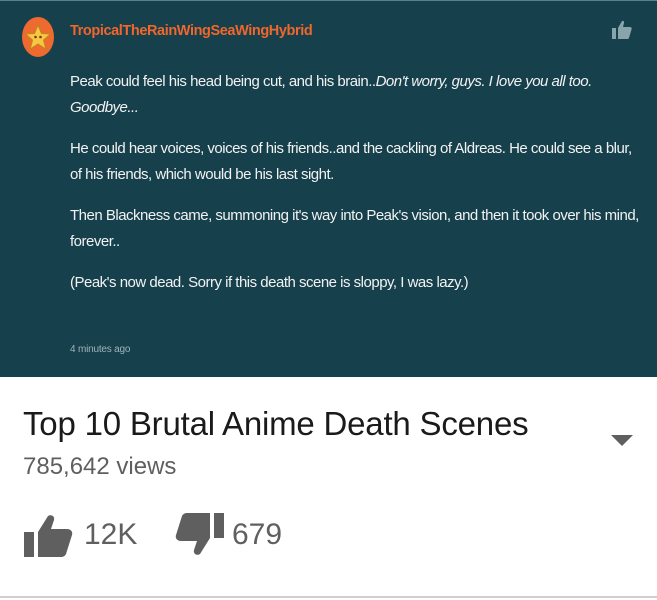  Describe the element at coordinates (100, 349) in the screenshot. I see `comment-timestamp: 4 minutes ago` at that location.